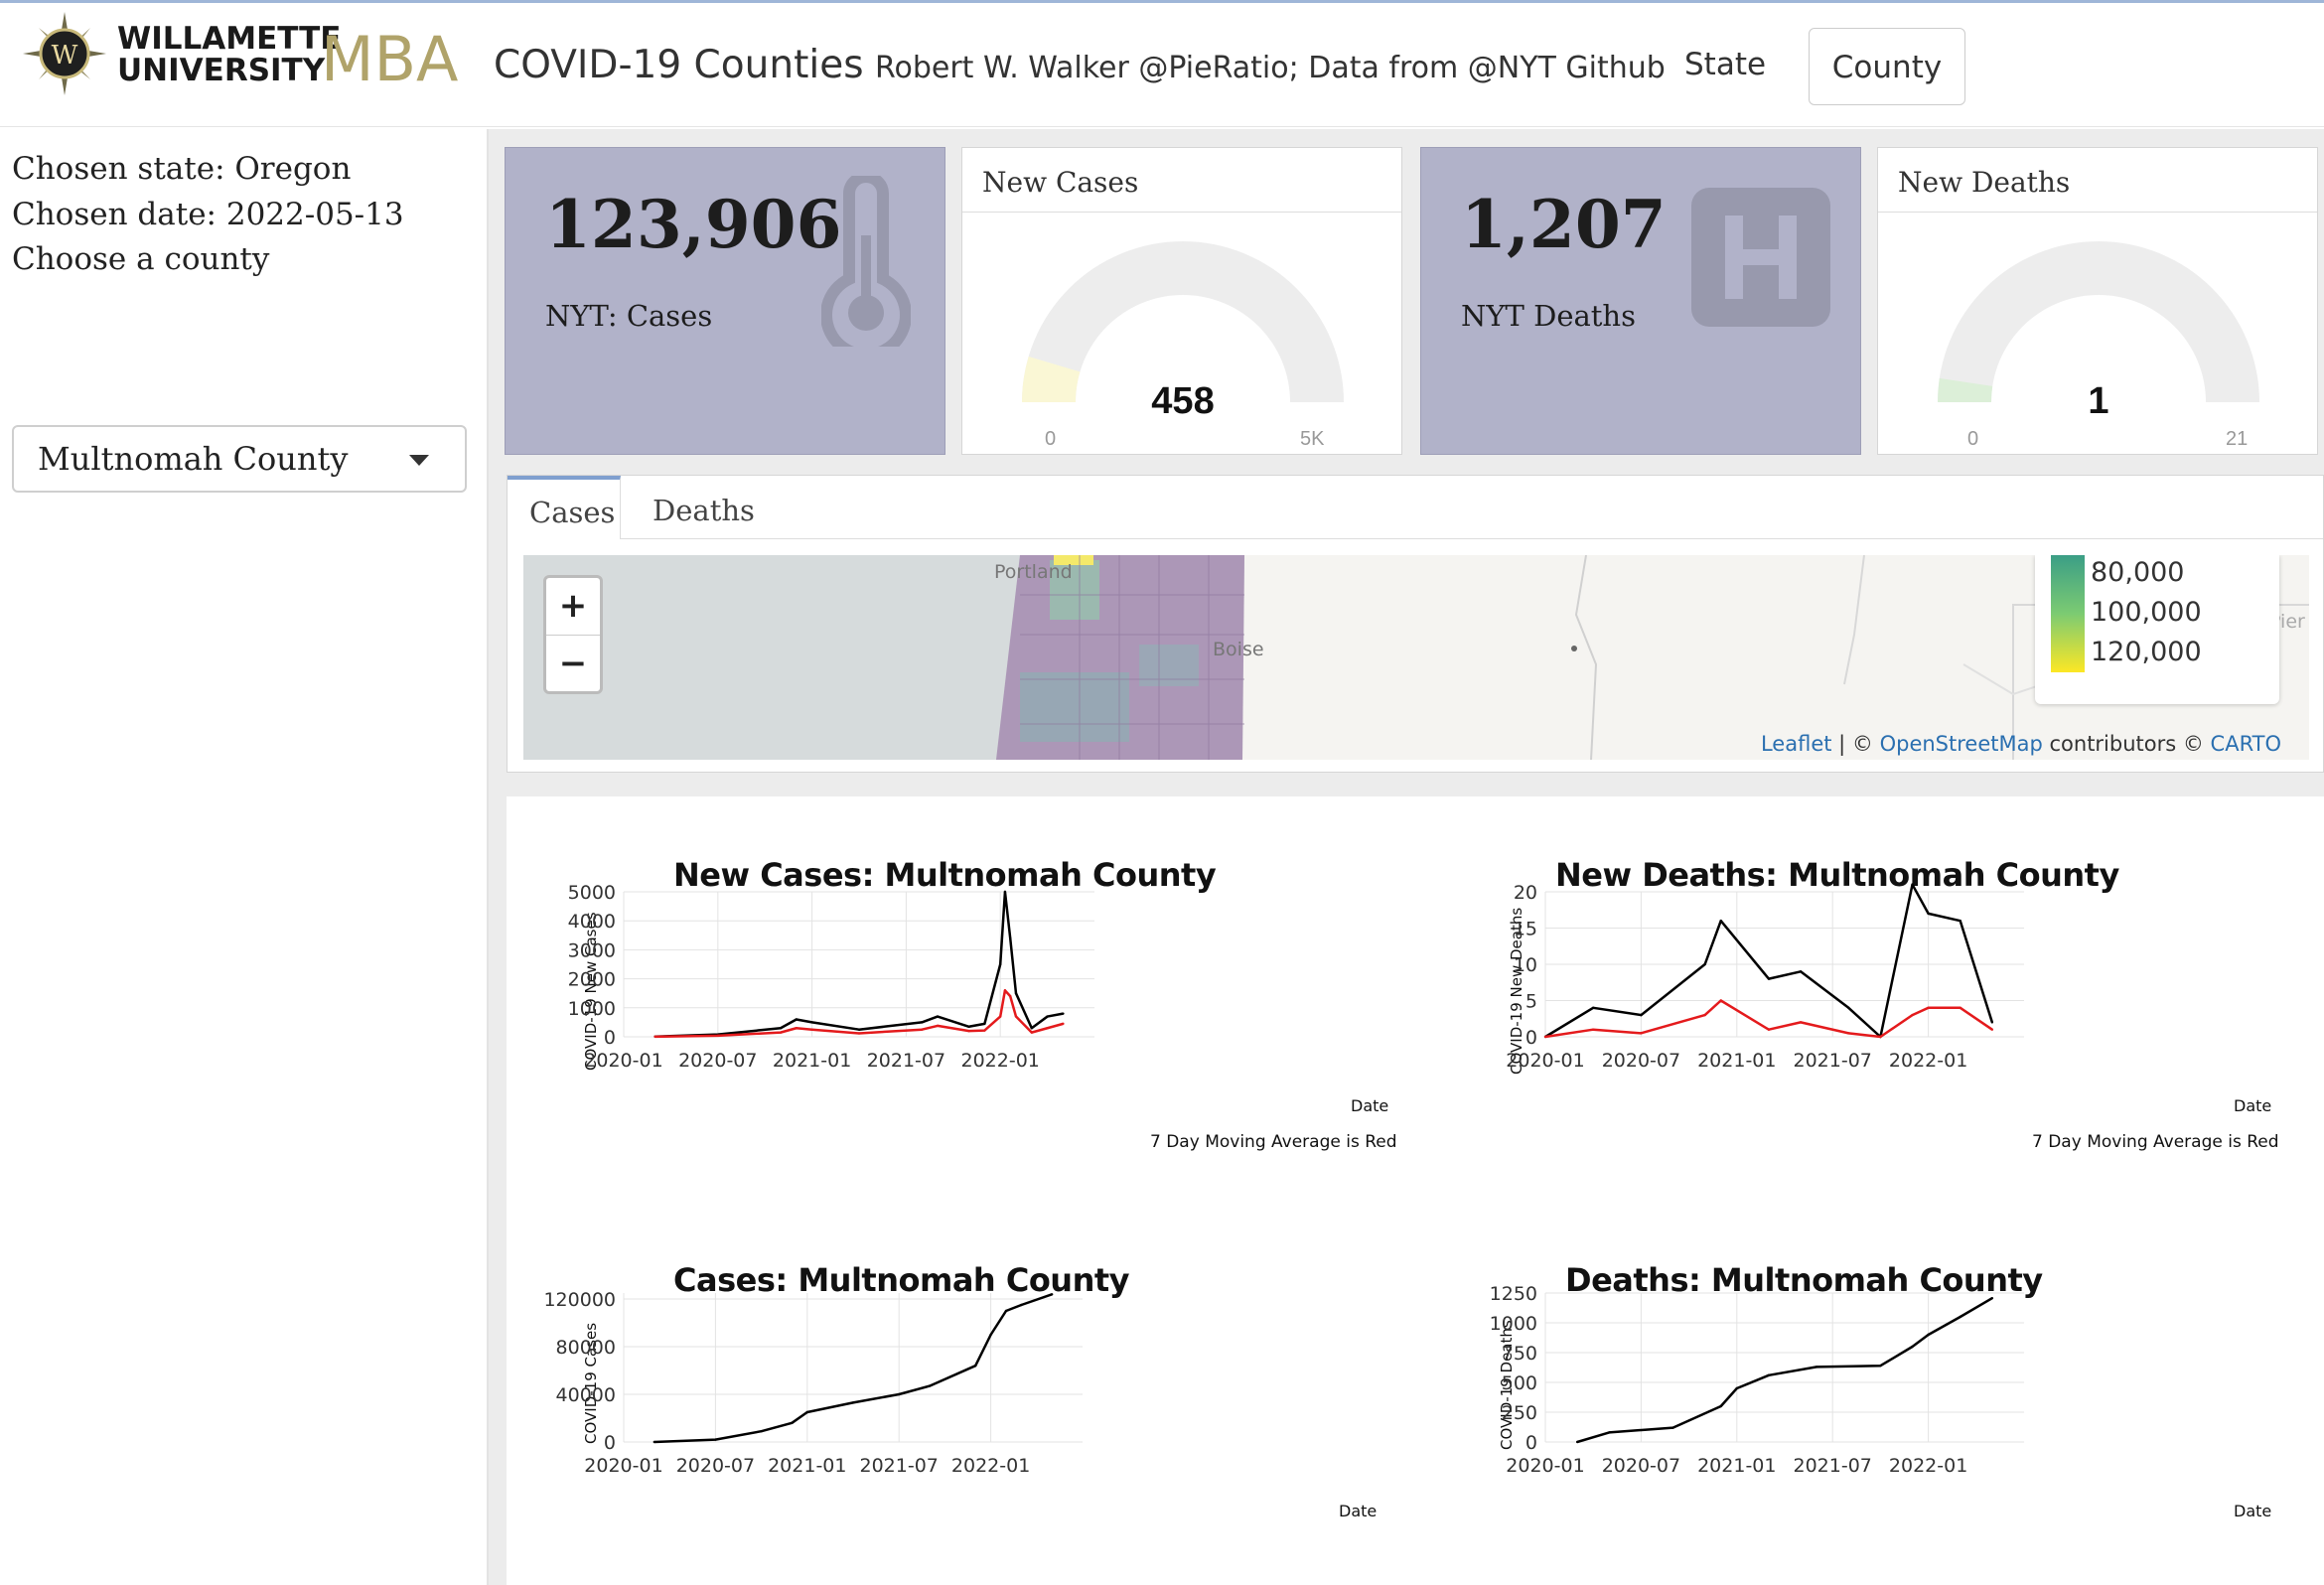  Describe the element at coordinates (1181, 301) in the screenshot. I see `gauge-new-cases: New Cases 458 0 5K` at that location.